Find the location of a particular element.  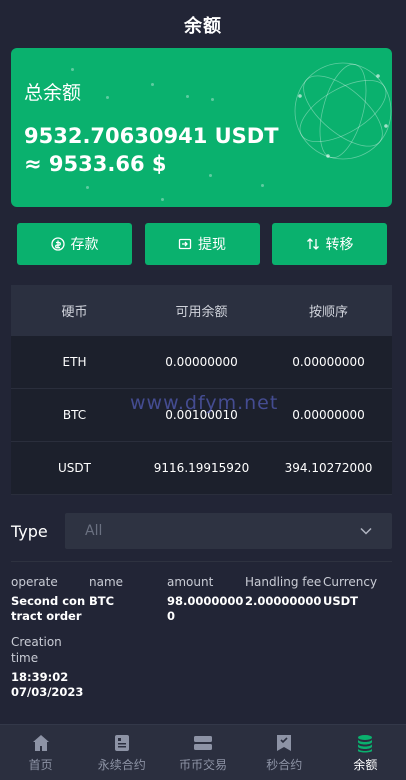

col-available: 可用余额 is located at coordinates (201, 312).